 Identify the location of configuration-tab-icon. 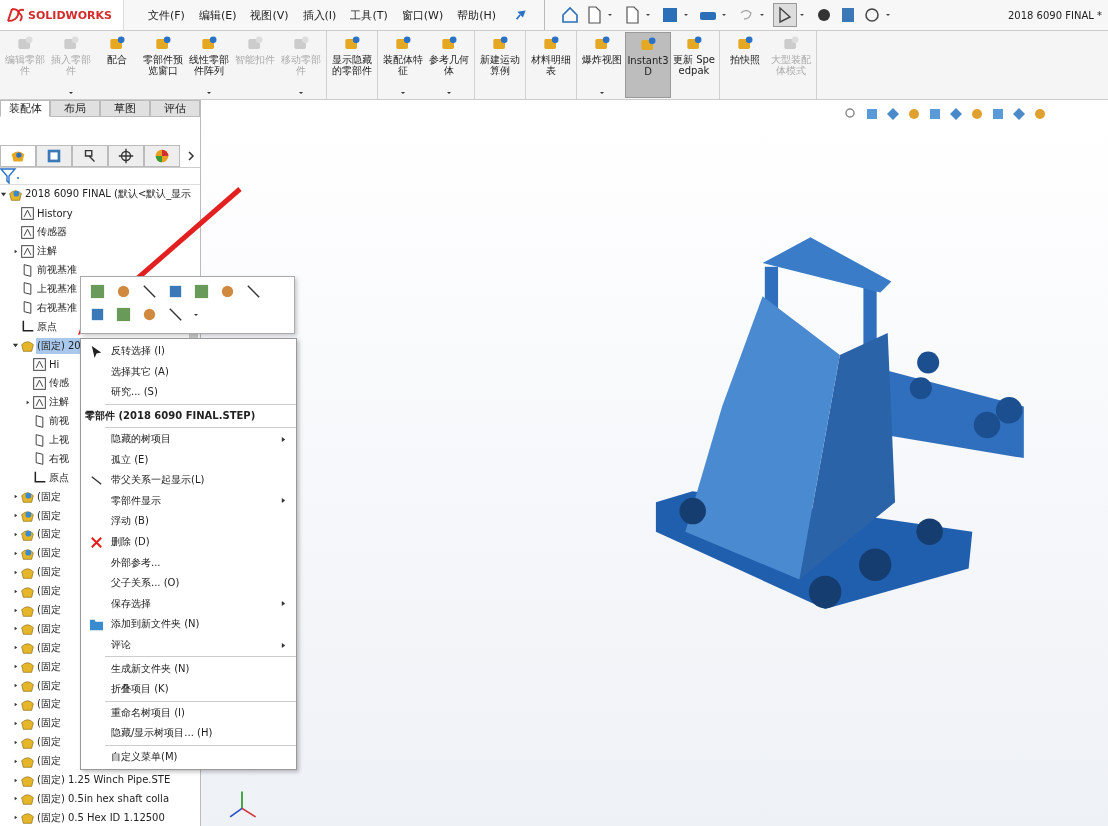
(90, 156).